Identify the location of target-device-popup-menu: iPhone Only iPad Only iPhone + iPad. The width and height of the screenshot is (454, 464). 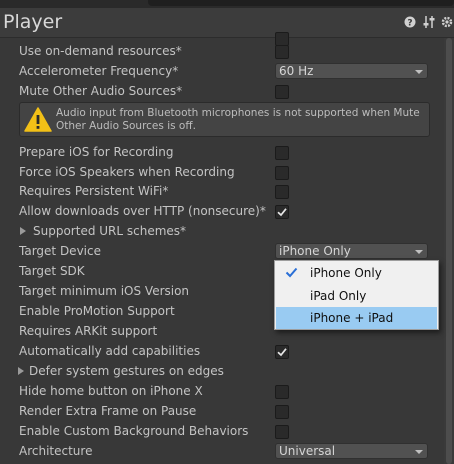
(356, 295).